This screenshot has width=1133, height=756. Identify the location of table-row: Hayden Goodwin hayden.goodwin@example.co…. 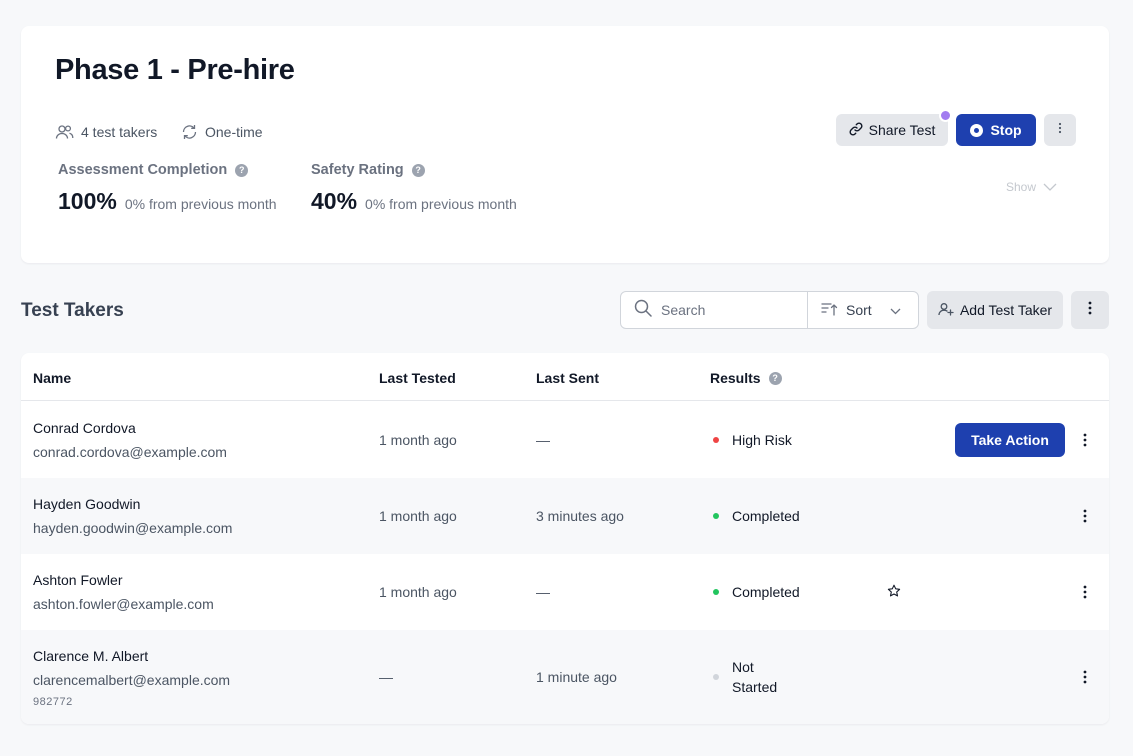
(565, 516).